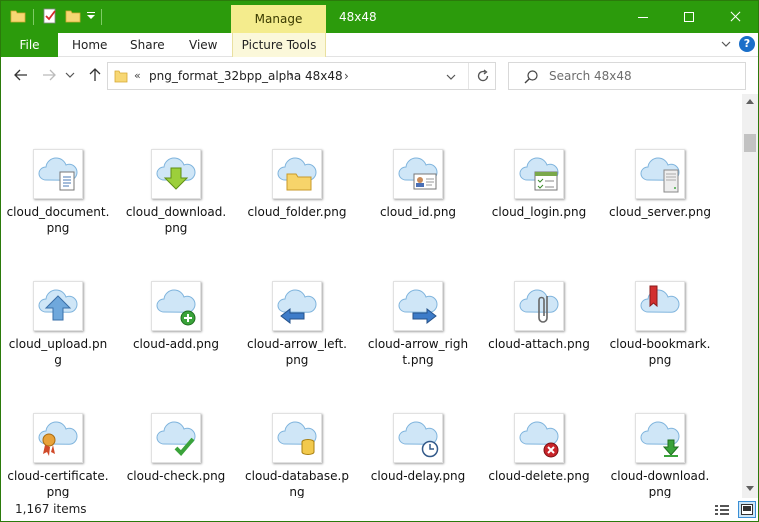  Describe the element at coordinates (379, 17) in the screenshot. I see `title-bar: Manage 48x48` at that location.